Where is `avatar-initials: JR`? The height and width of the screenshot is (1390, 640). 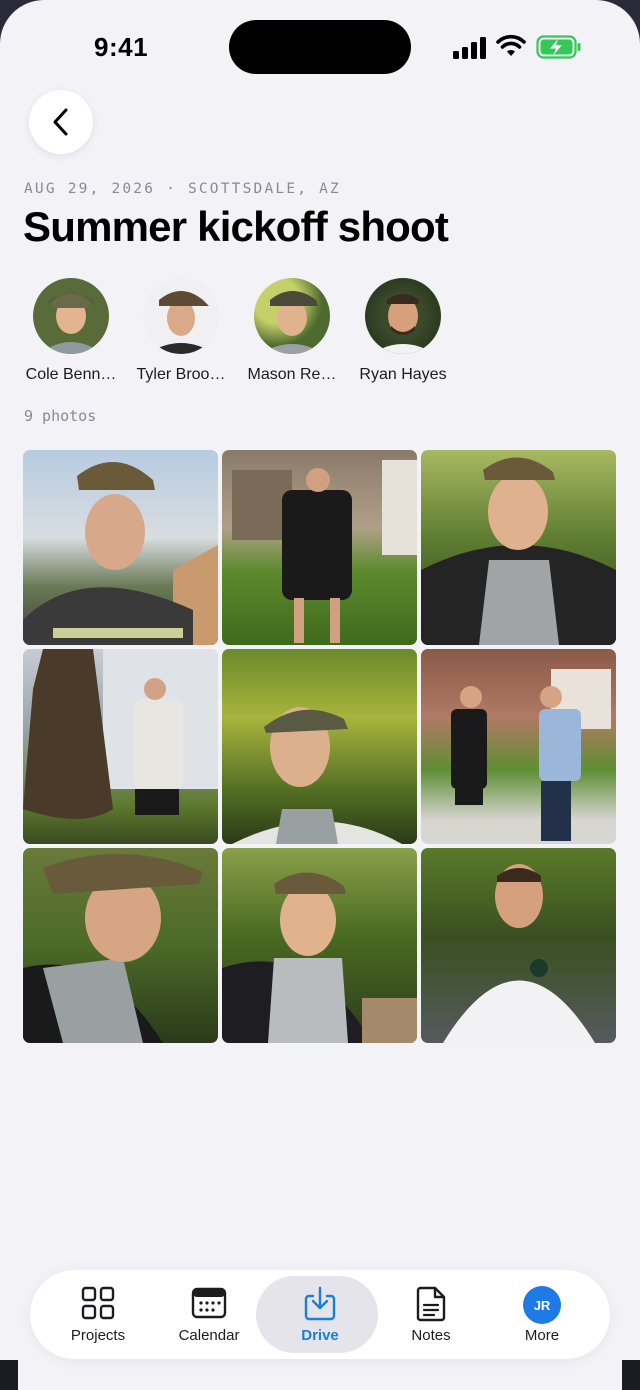
avatar-initials: JR is located at coordinates (542, 1305).